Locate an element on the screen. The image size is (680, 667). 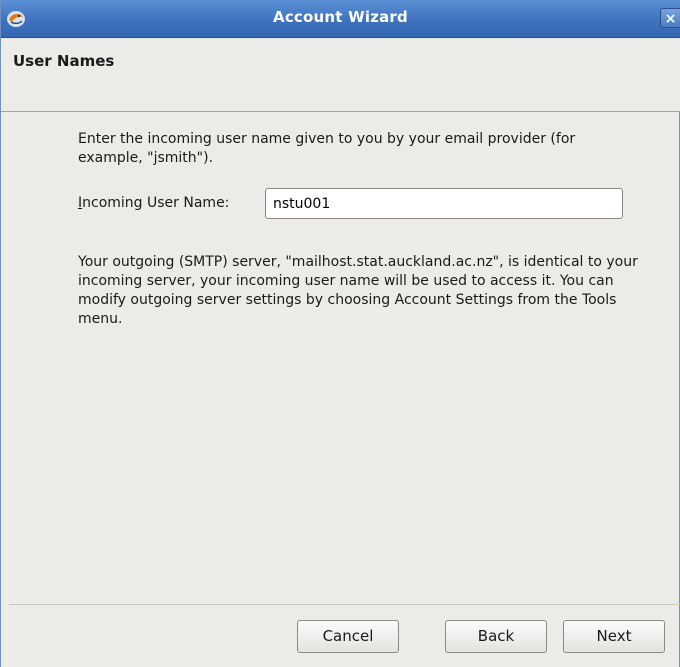
wizard-header: User Names is located at coordinates (340, 75).